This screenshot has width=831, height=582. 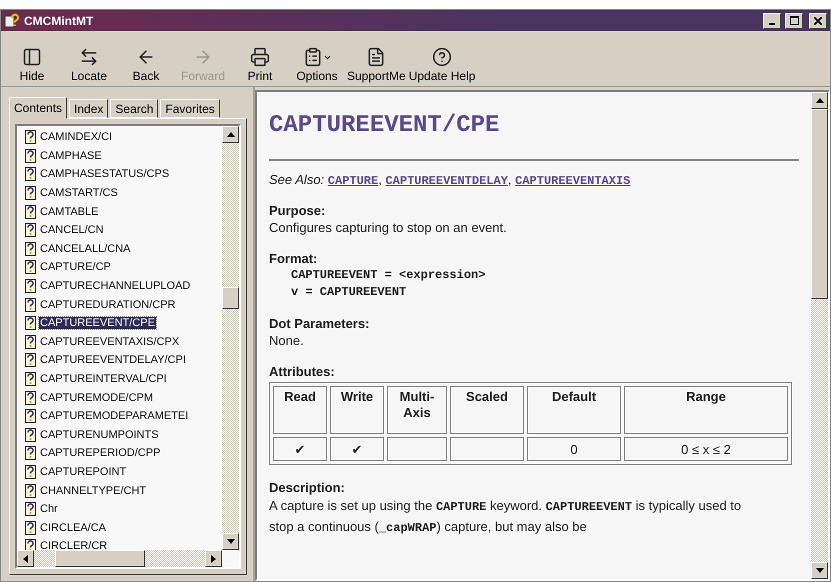 What do you see at coordinates (113, 360) in the screenshot?
I see `tree-item: CAPTUREEVENTDELAY/CPI` at bounding box center [113, 360].